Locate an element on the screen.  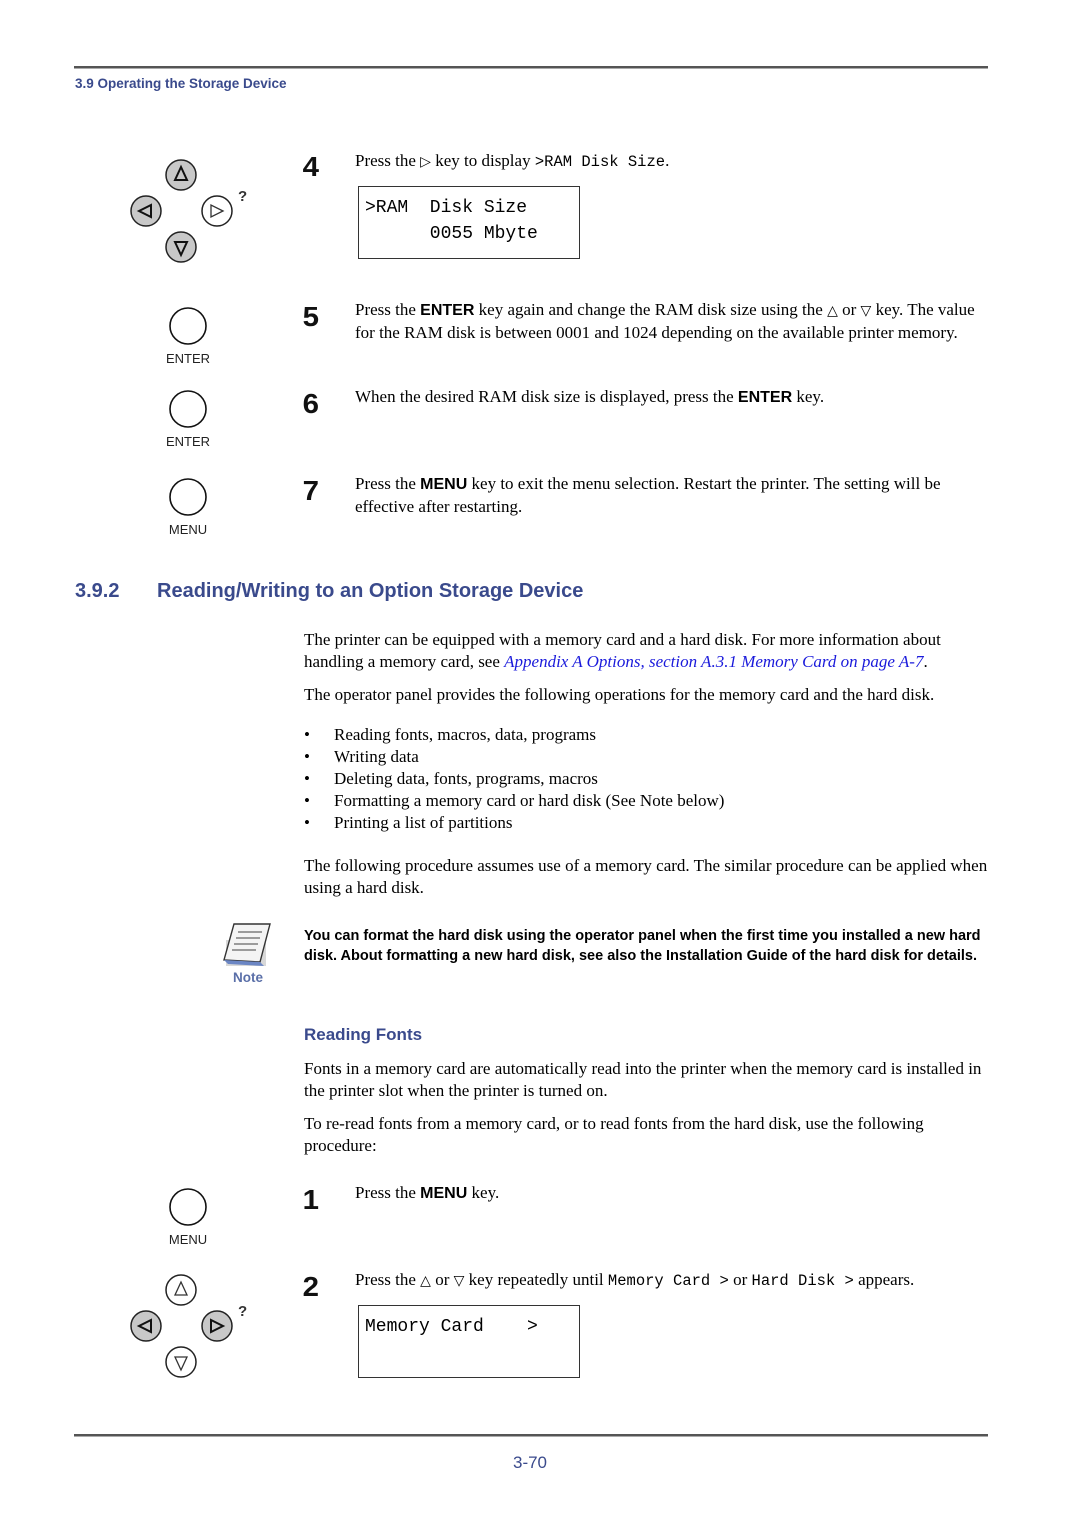
page-number: 3-70 is located at coordinates (530, 1462).